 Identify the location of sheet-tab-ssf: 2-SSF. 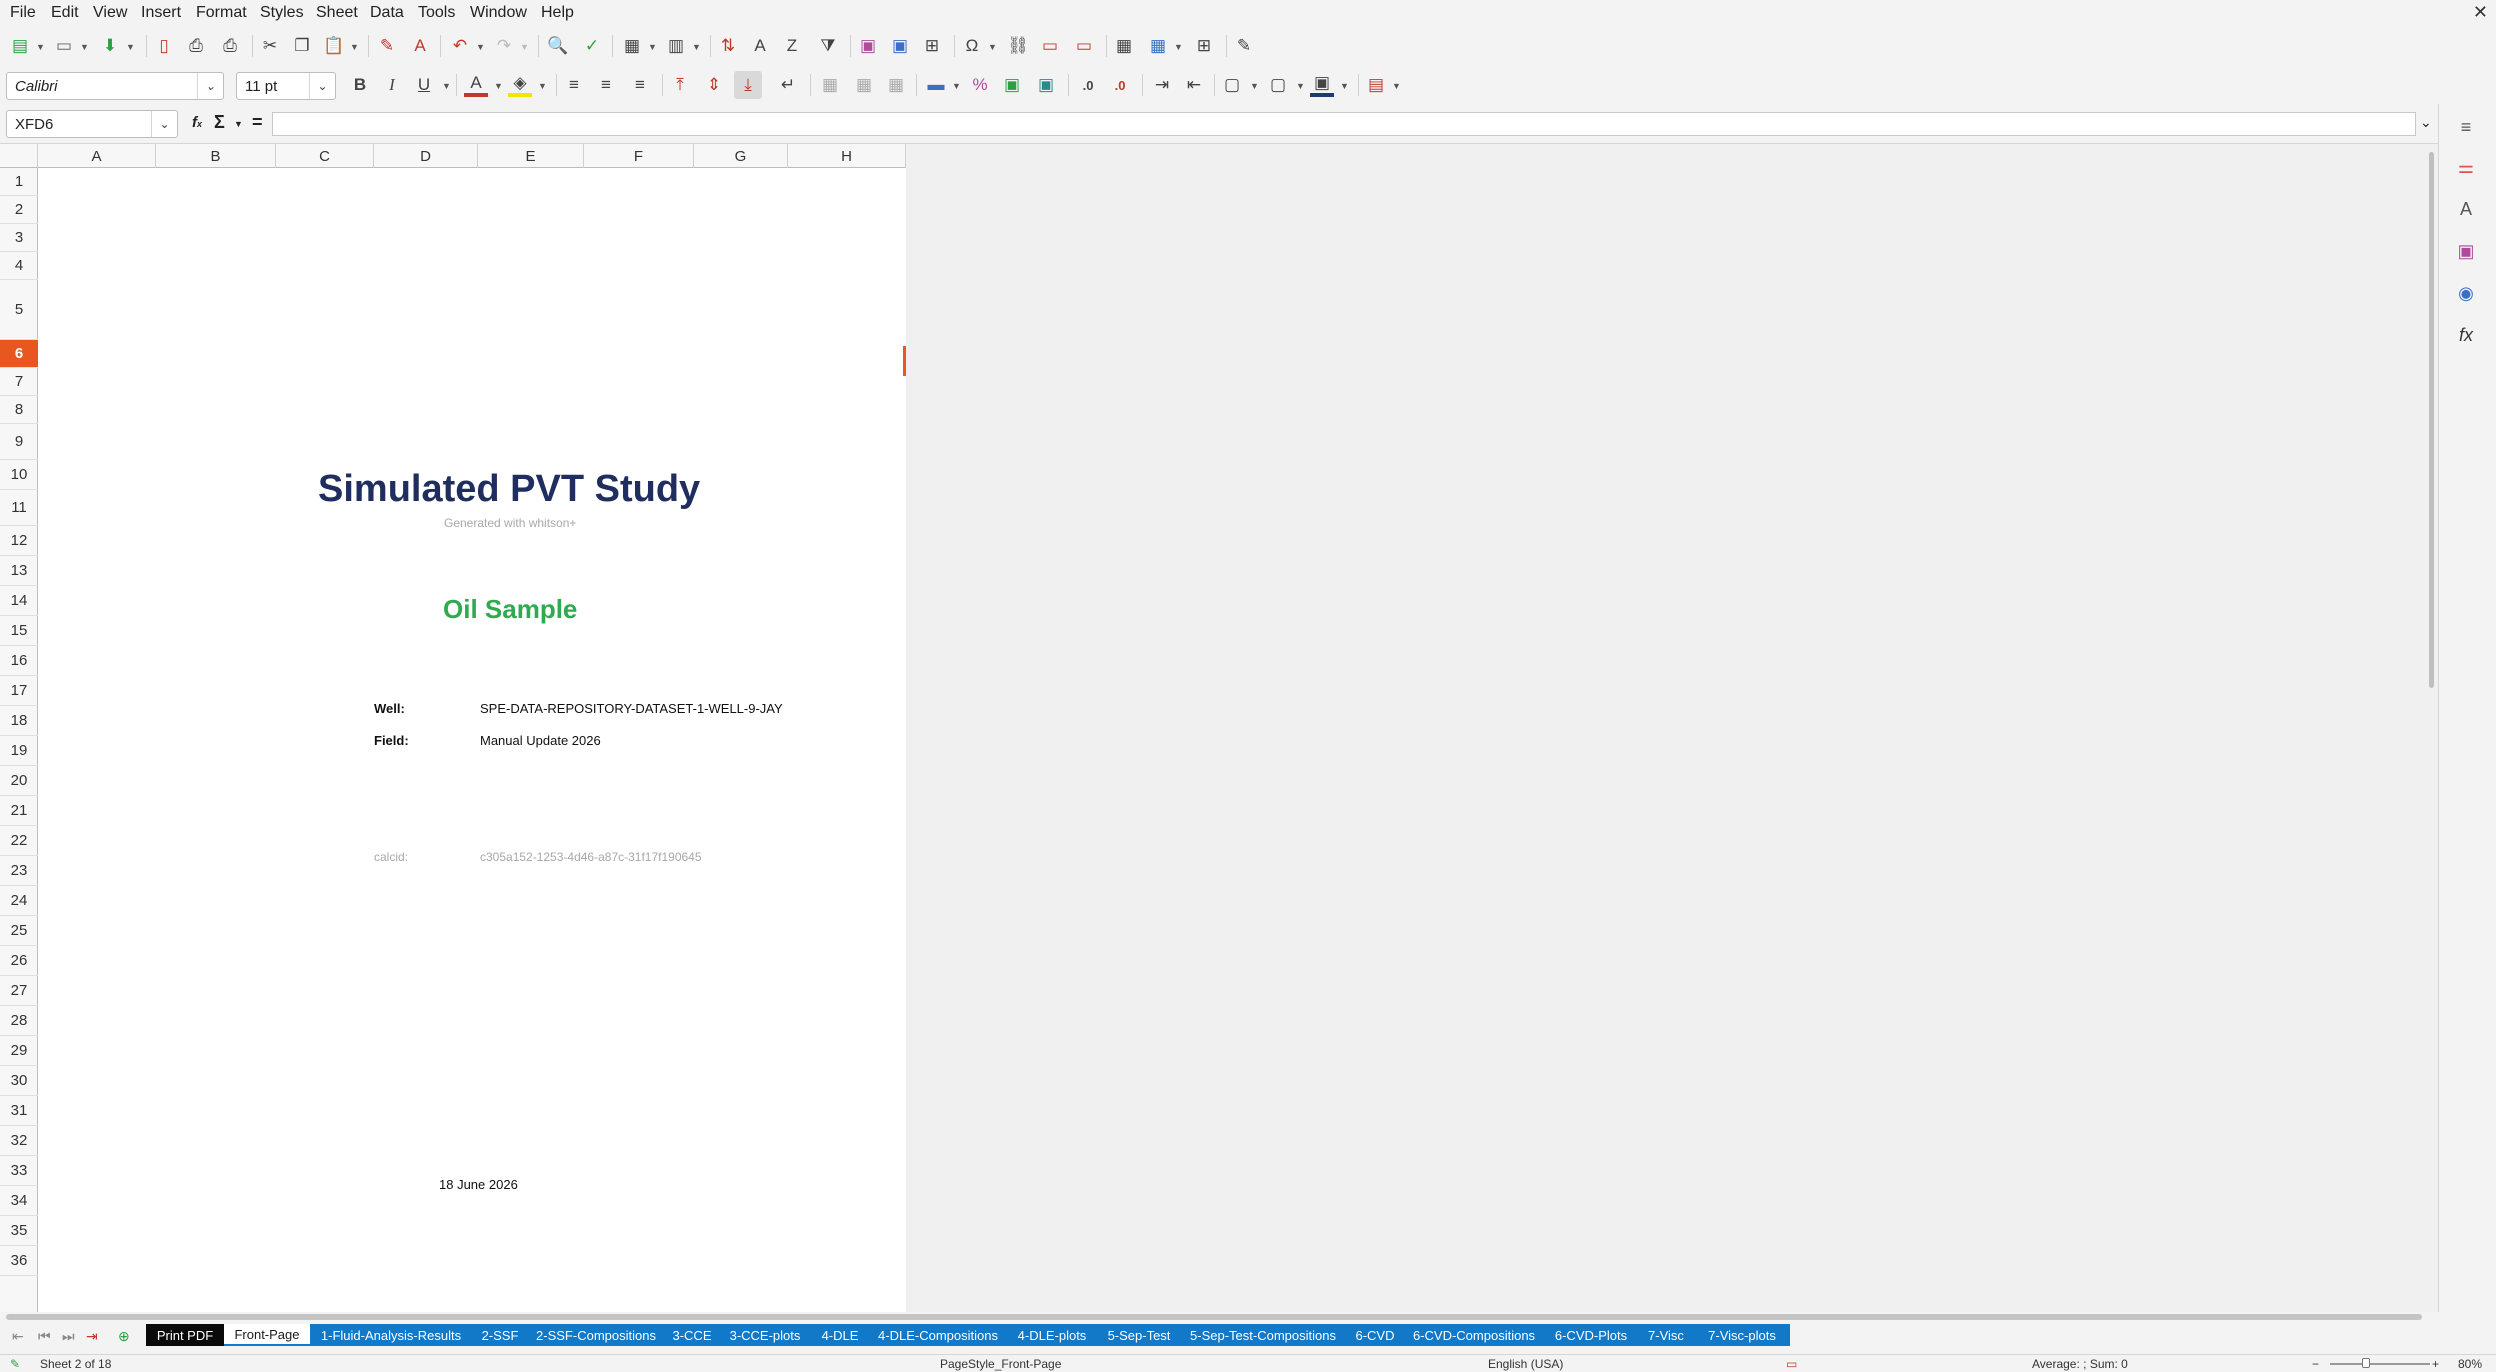
(500, 1335).